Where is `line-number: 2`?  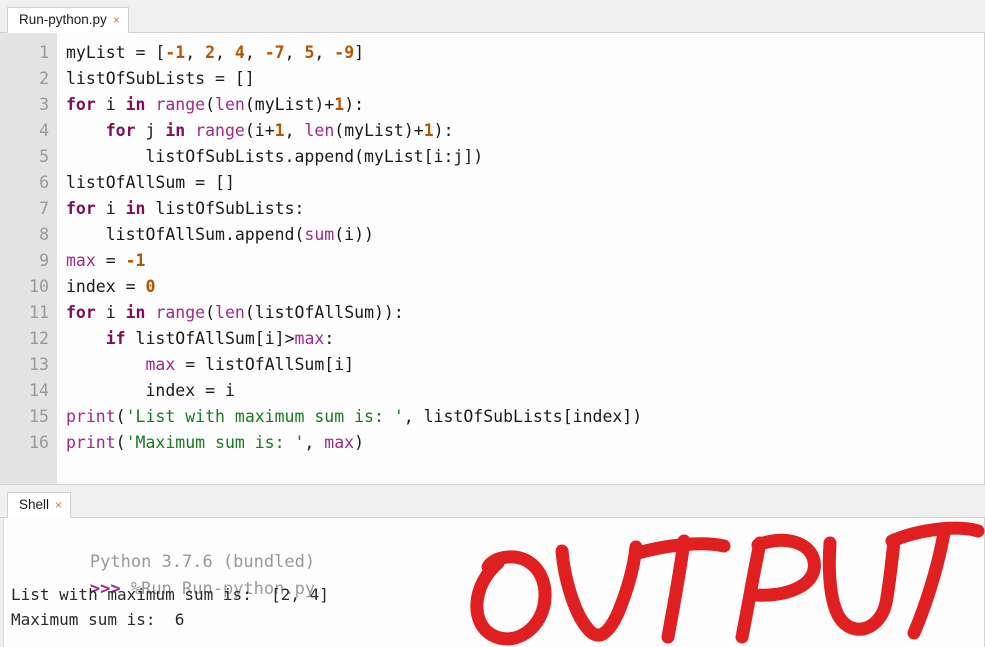 line-number: 2 is located at coordinates (44, 78).